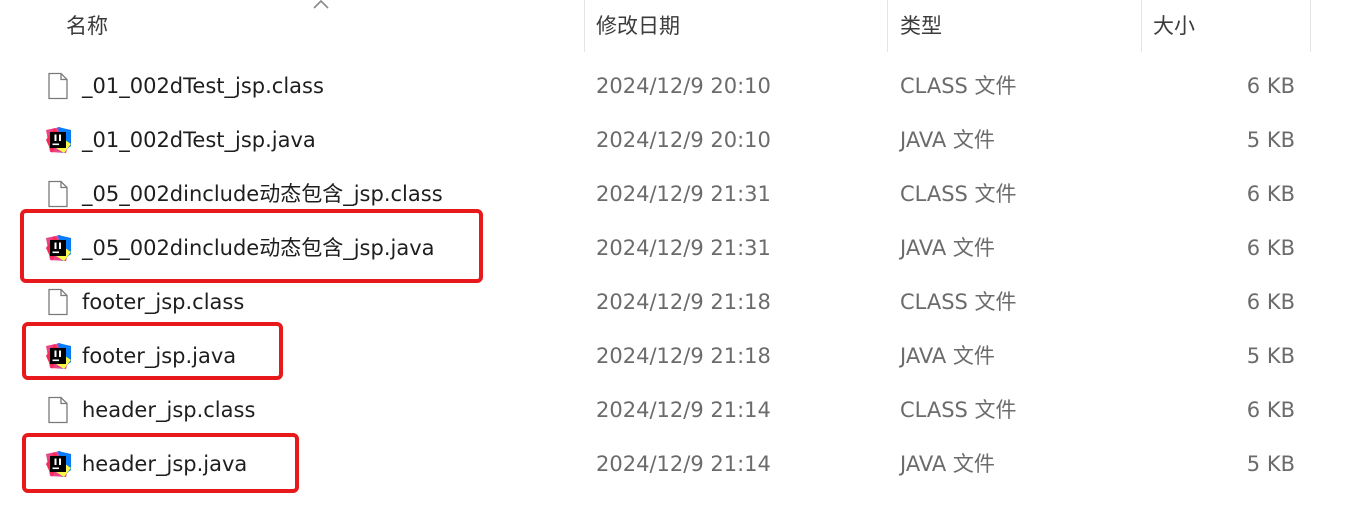  I want to click on column-header: 名称 修改日期 类型 大小, so click(673, 26).